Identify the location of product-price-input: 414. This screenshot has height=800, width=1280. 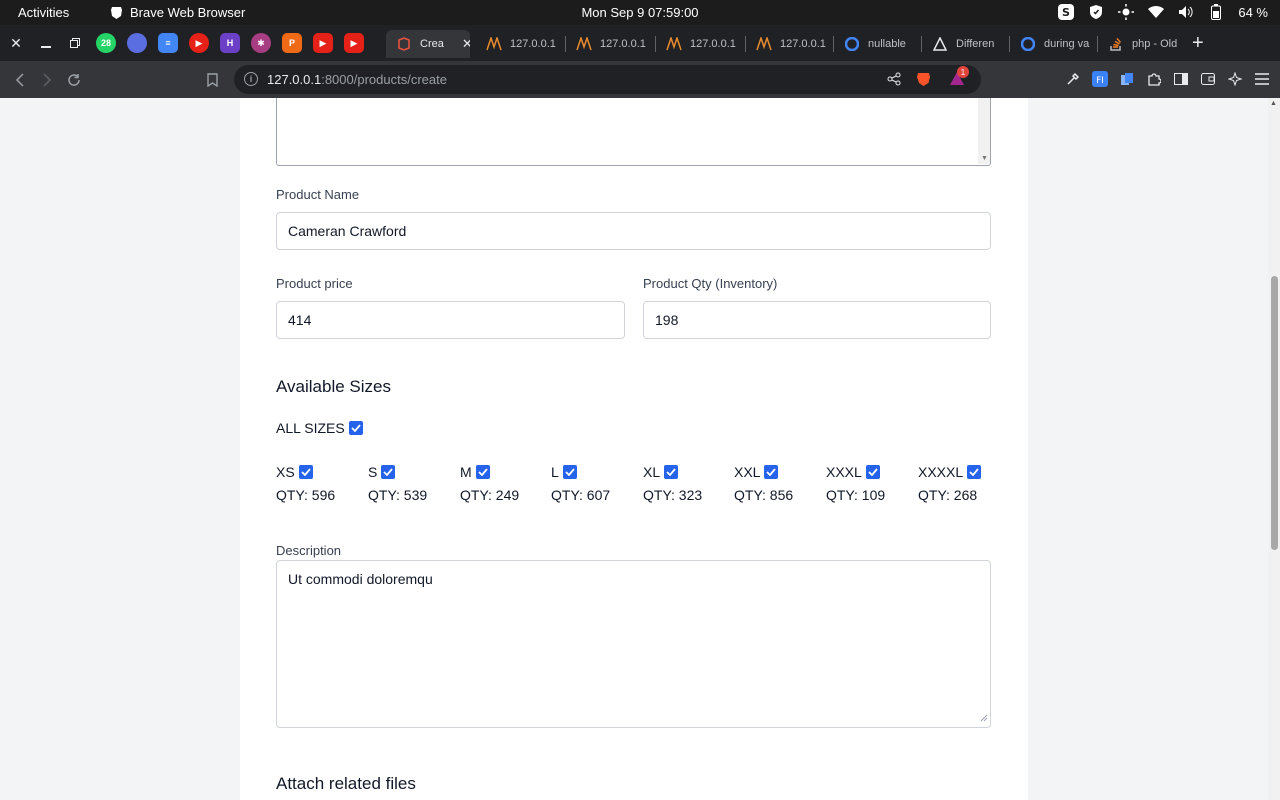
(450, 320).